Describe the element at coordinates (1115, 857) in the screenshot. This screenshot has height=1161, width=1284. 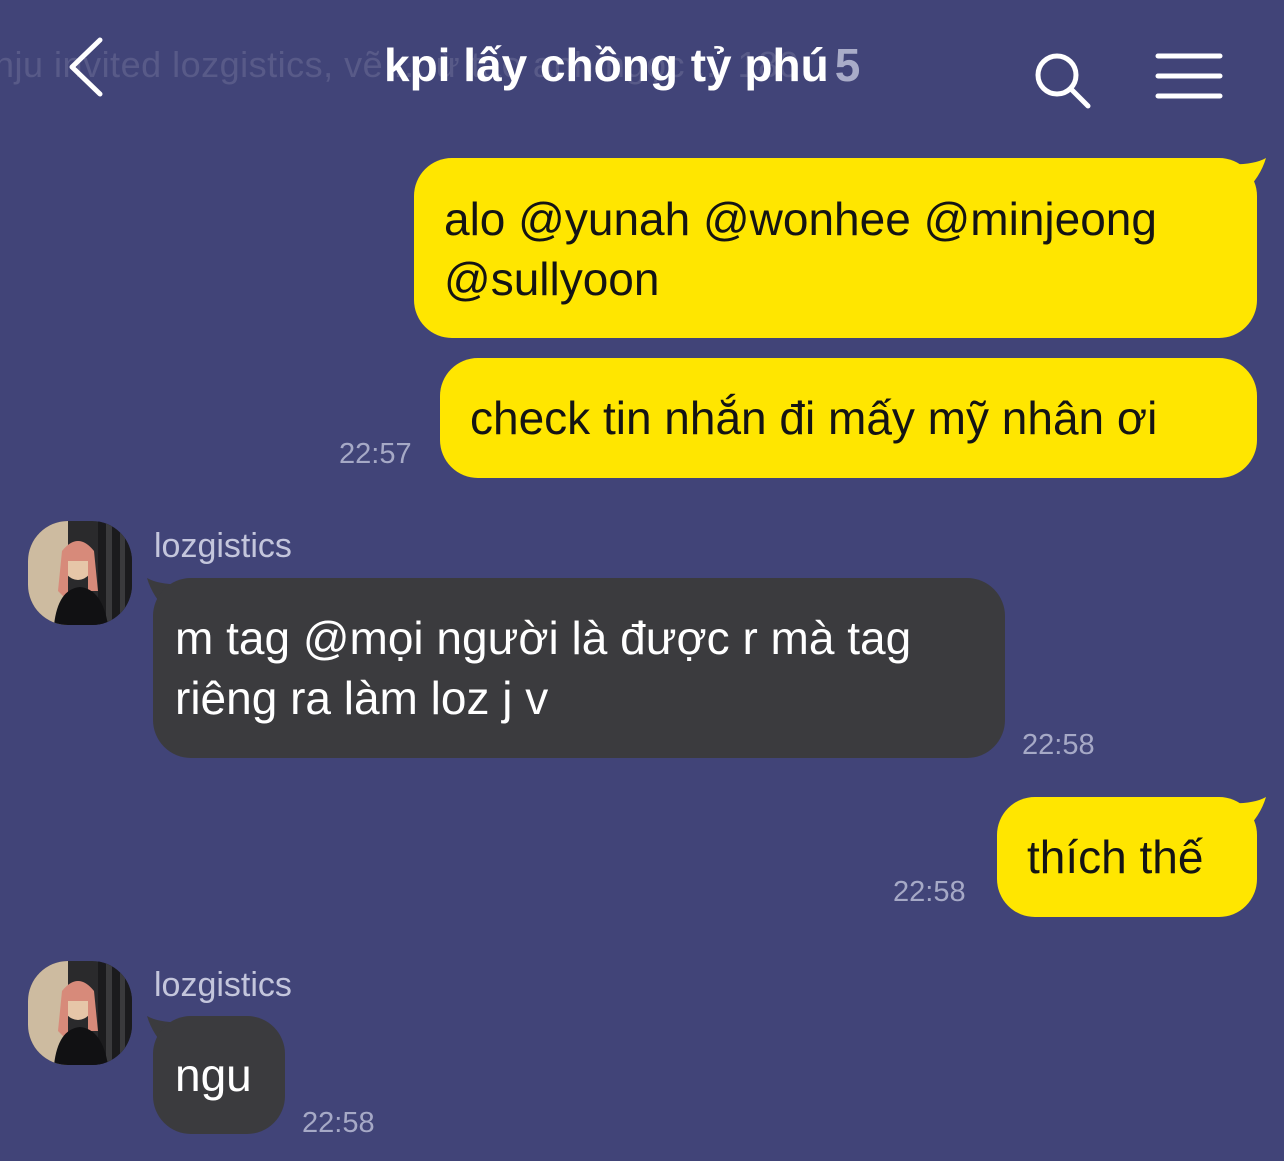
I see `message-line: thích thế` at that location.